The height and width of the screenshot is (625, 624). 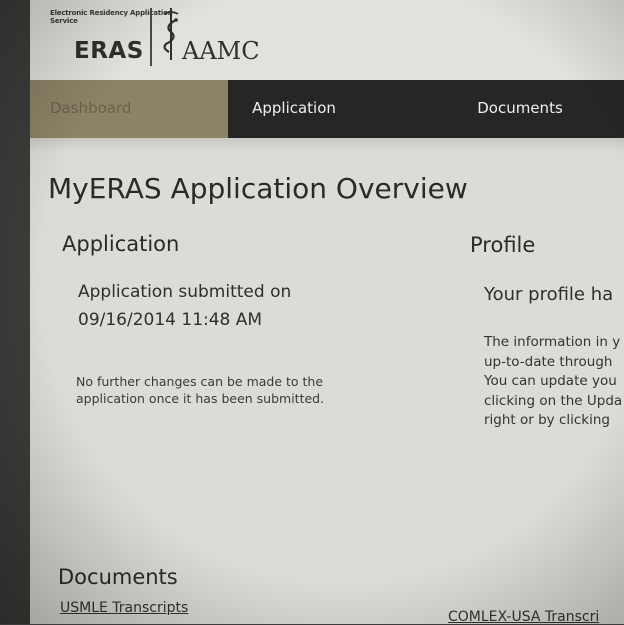 What do you see at coordinates (118, 577) in the screenshot?
I see `documents-heading: Documents` at bounding box center [118, 577].